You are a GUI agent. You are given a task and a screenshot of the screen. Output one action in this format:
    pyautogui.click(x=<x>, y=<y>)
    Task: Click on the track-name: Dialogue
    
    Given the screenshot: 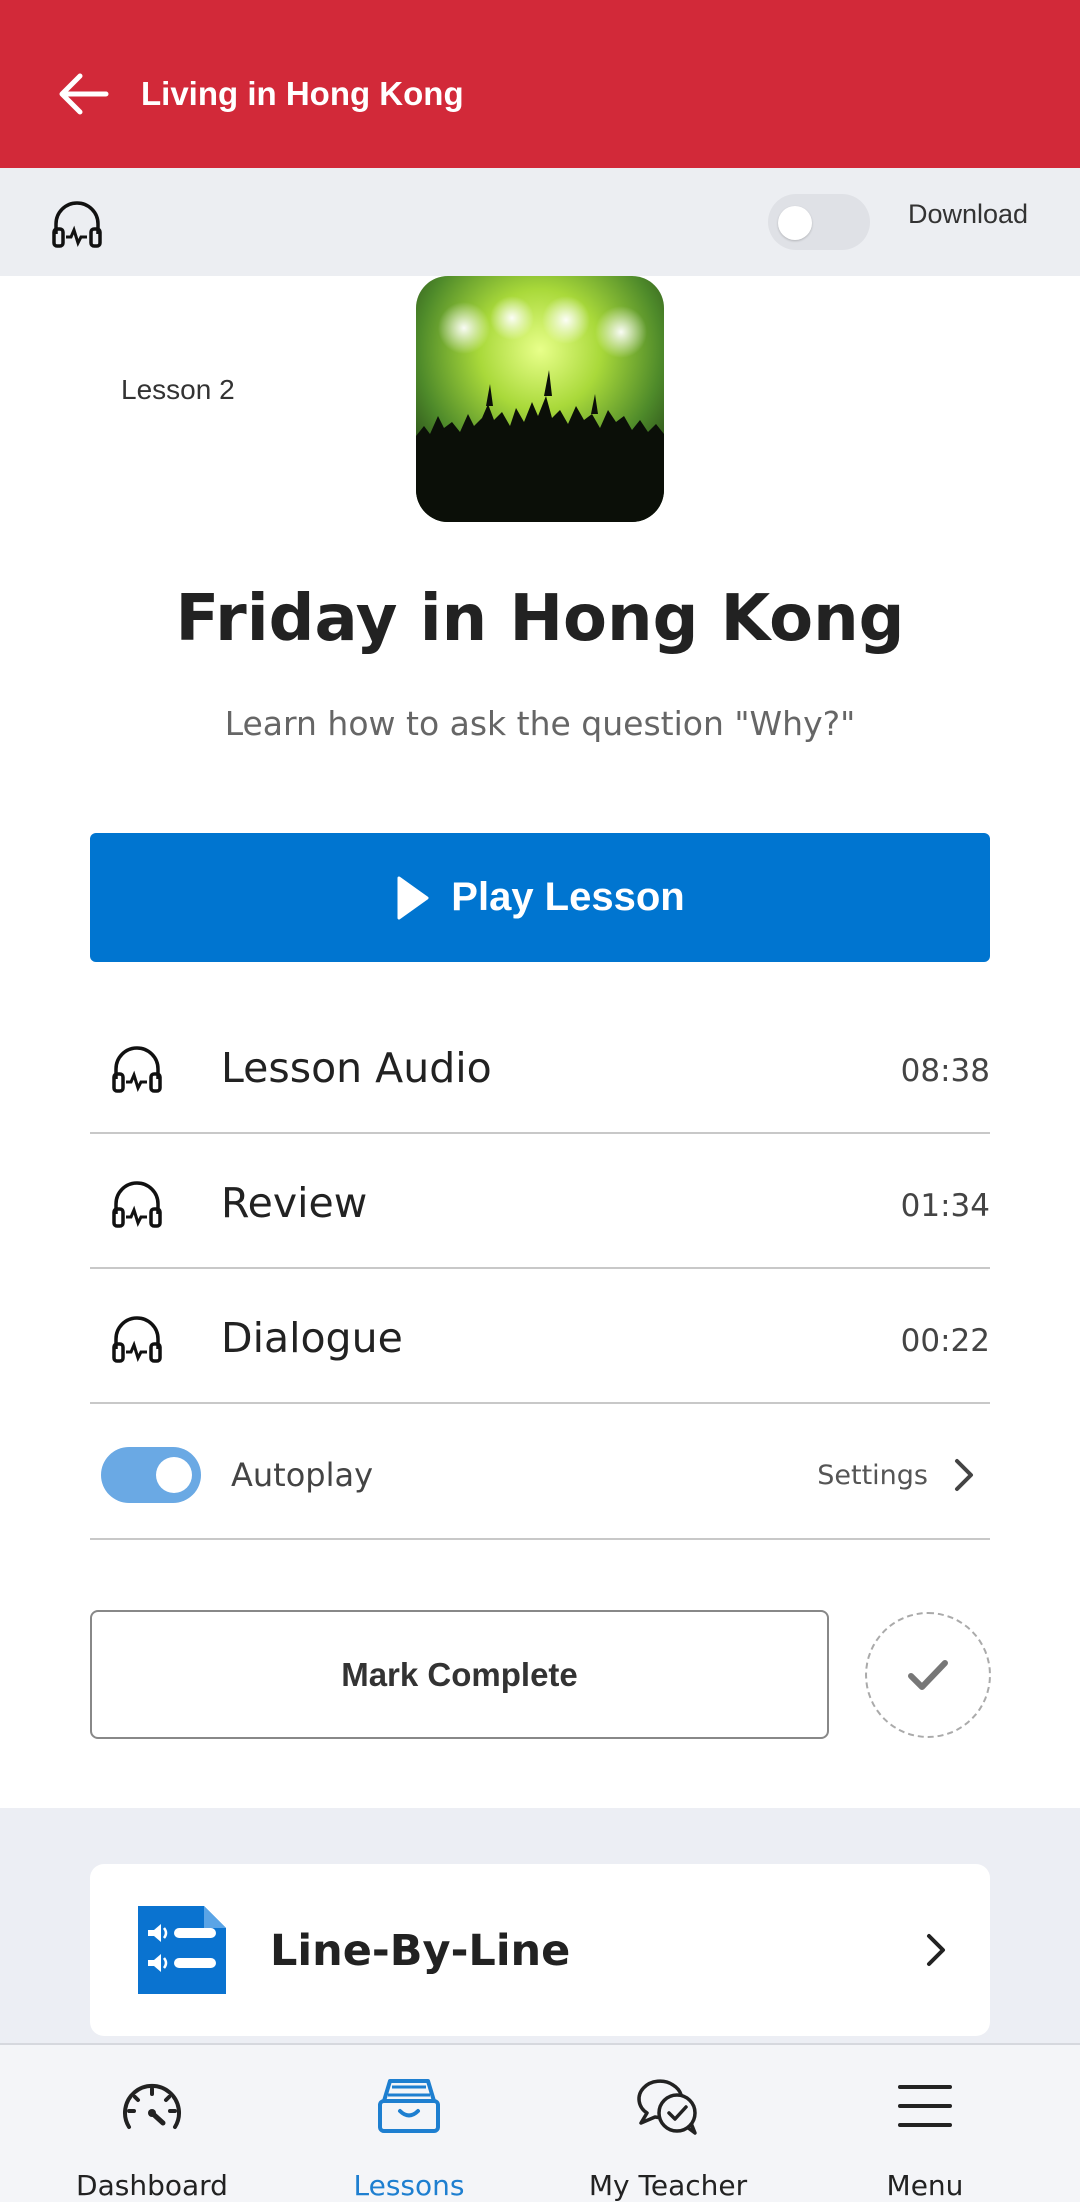 What is the action you would take?
    pyautogui.click(x=312, y=1338)
    